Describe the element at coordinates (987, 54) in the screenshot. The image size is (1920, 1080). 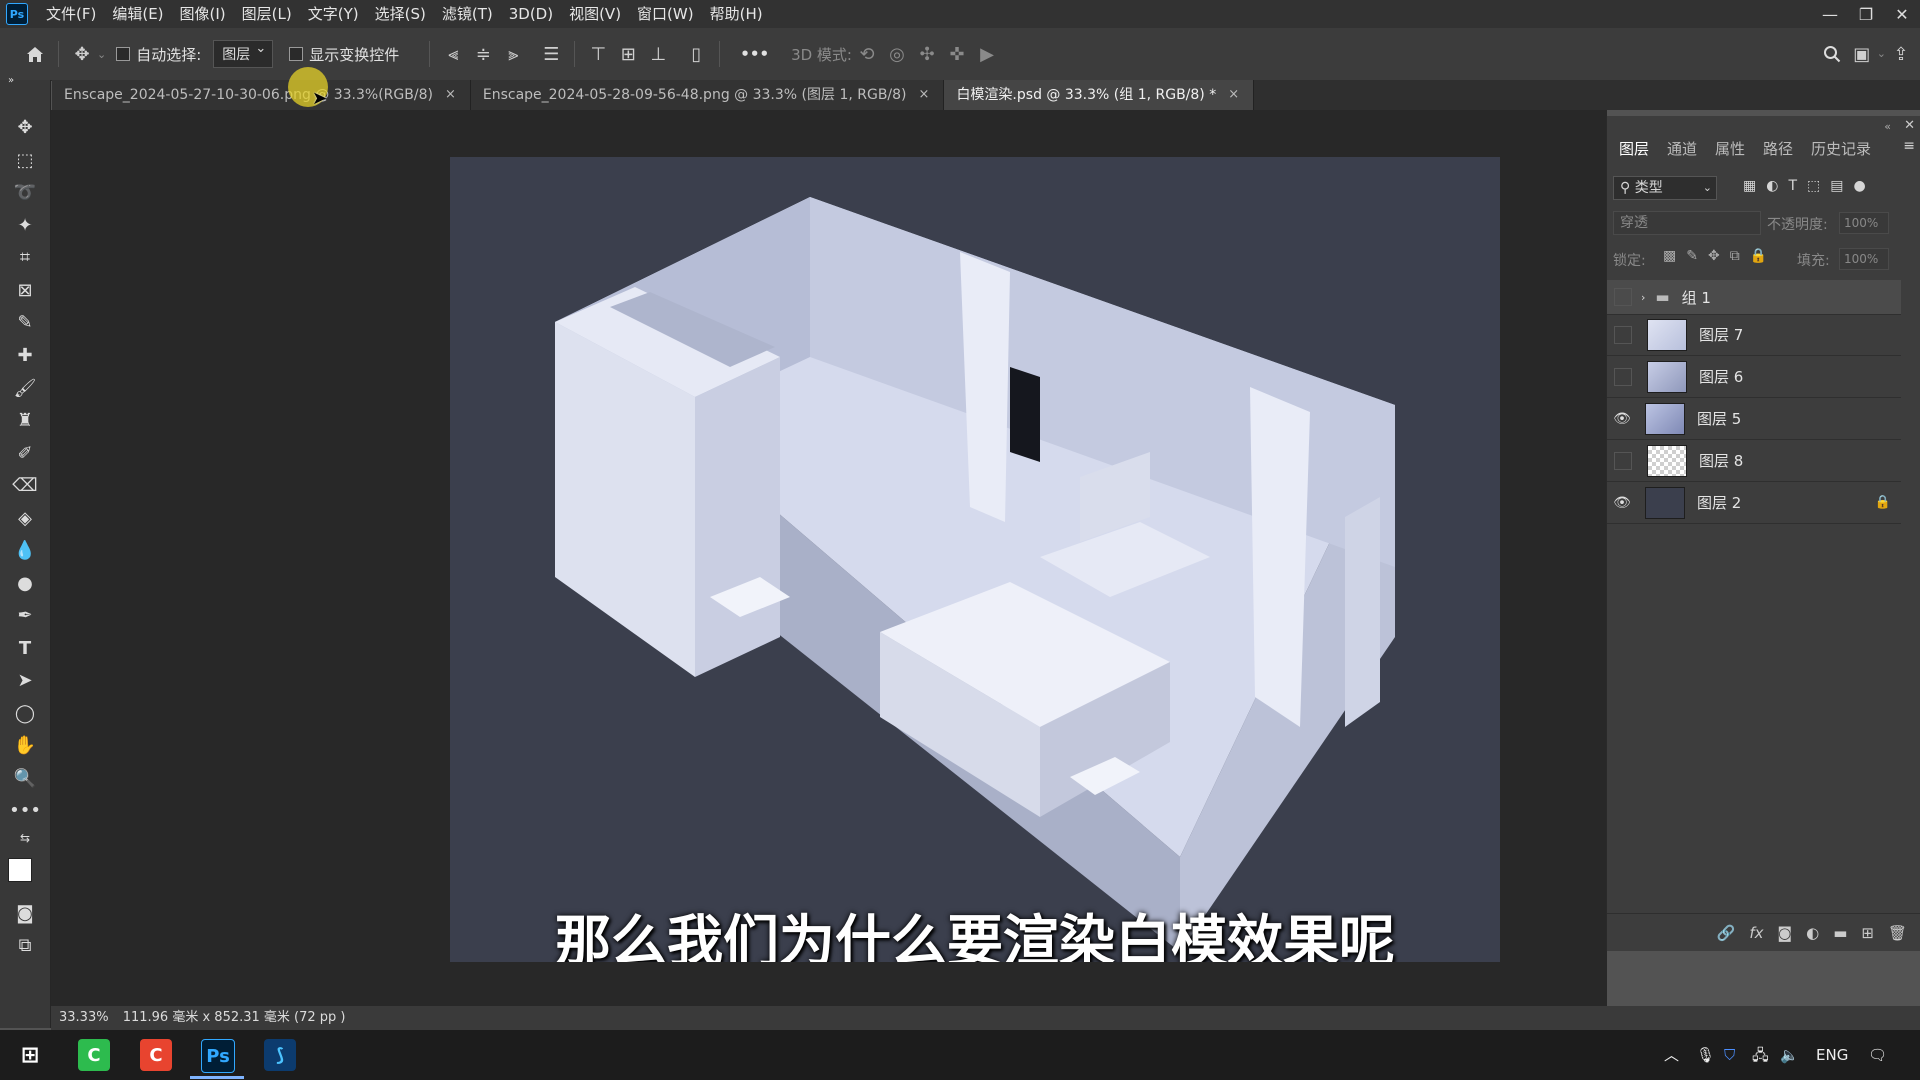
I see `3d-camera-icon: ▶` at that location.